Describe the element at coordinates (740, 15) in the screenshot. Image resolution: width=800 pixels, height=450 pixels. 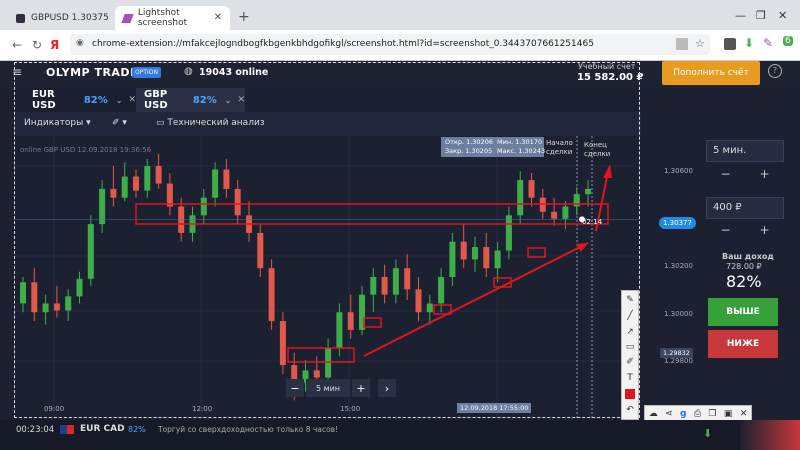
I see `minimize-window-icon: —` at that location.